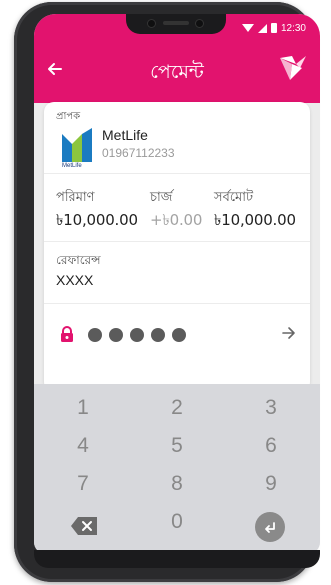 The width and height of the screenshot is (331, 585). I want to click on enter-icon, so click(270, 527).